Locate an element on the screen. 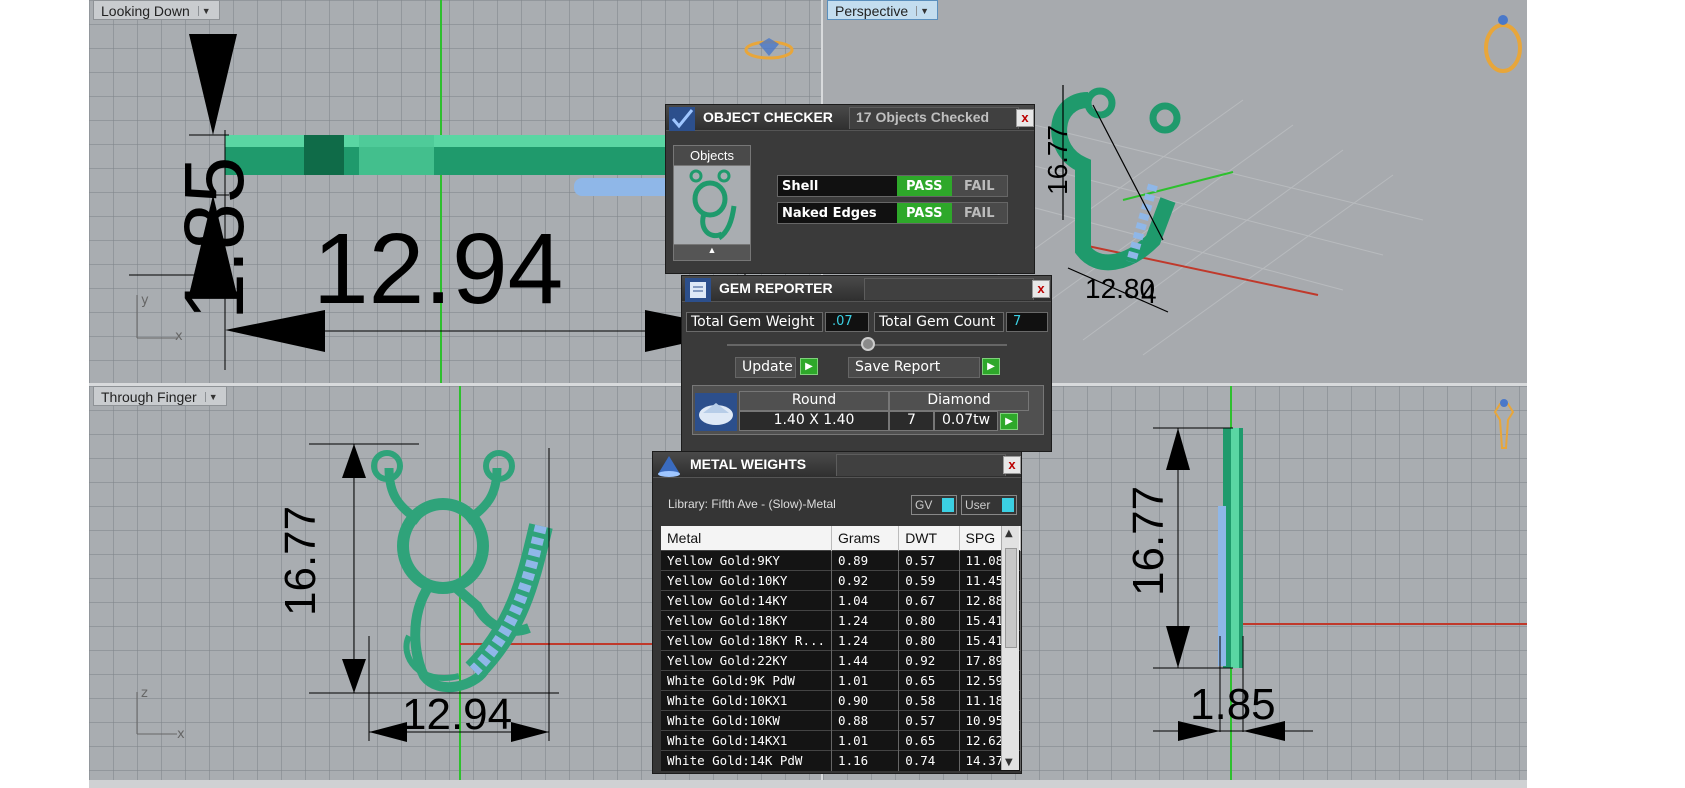 Image resolution: width=1685 pixels, height=788 pixels. table-row: Yellow Gold:14KY 1.04 0.67 12.88 is located at coordinates (841, 600).